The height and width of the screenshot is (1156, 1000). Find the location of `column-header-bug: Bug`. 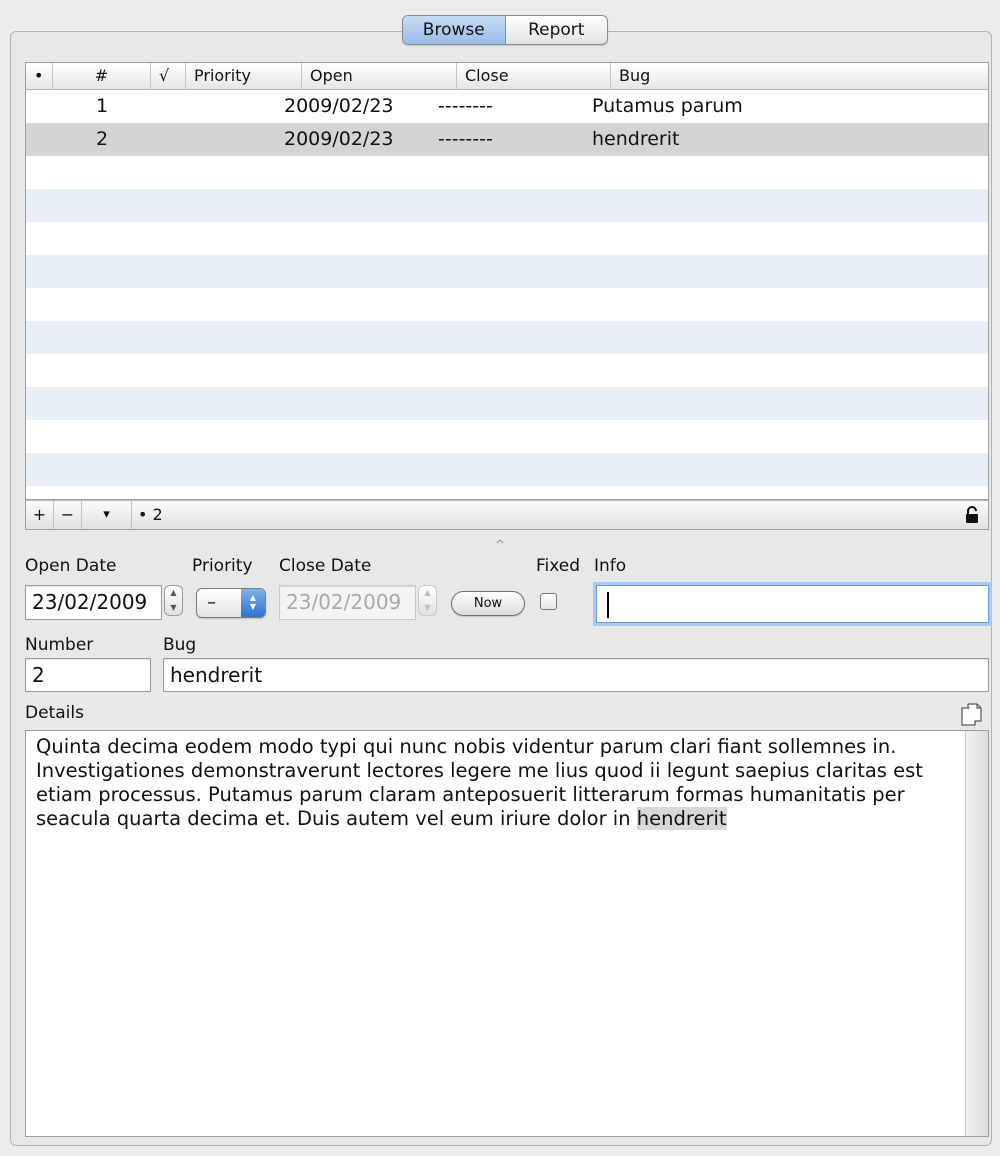

column-header-bug: Bug is located at coordinates (799, 76).